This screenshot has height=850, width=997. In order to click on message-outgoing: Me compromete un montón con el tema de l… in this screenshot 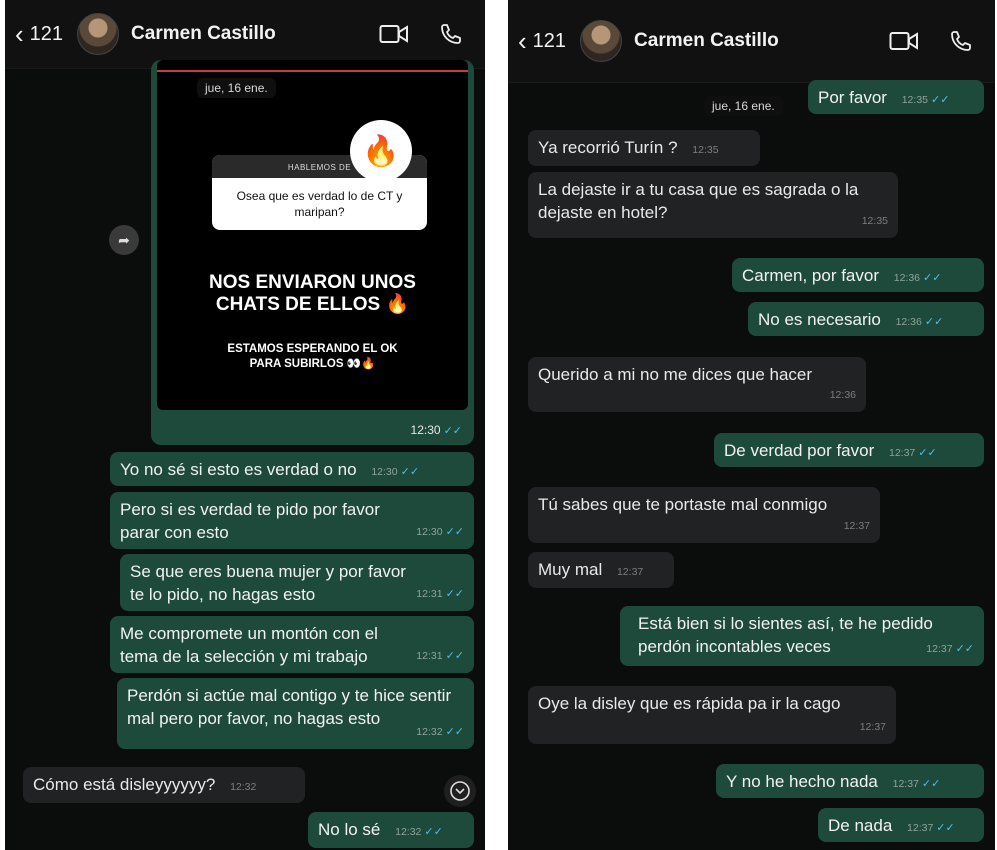, I will do `click(292, 644)`.